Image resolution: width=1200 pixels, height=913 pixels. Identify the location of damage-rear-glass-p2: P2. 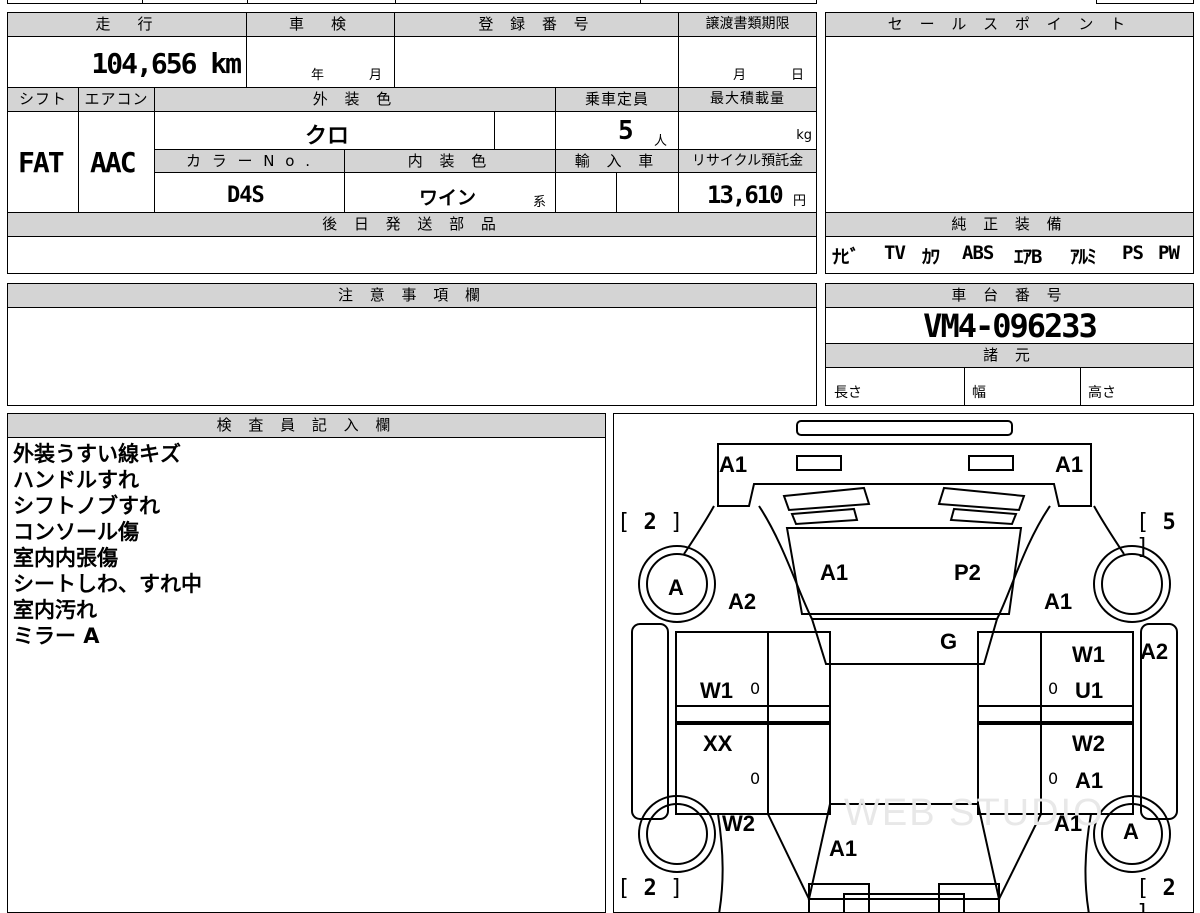
(967, 572).